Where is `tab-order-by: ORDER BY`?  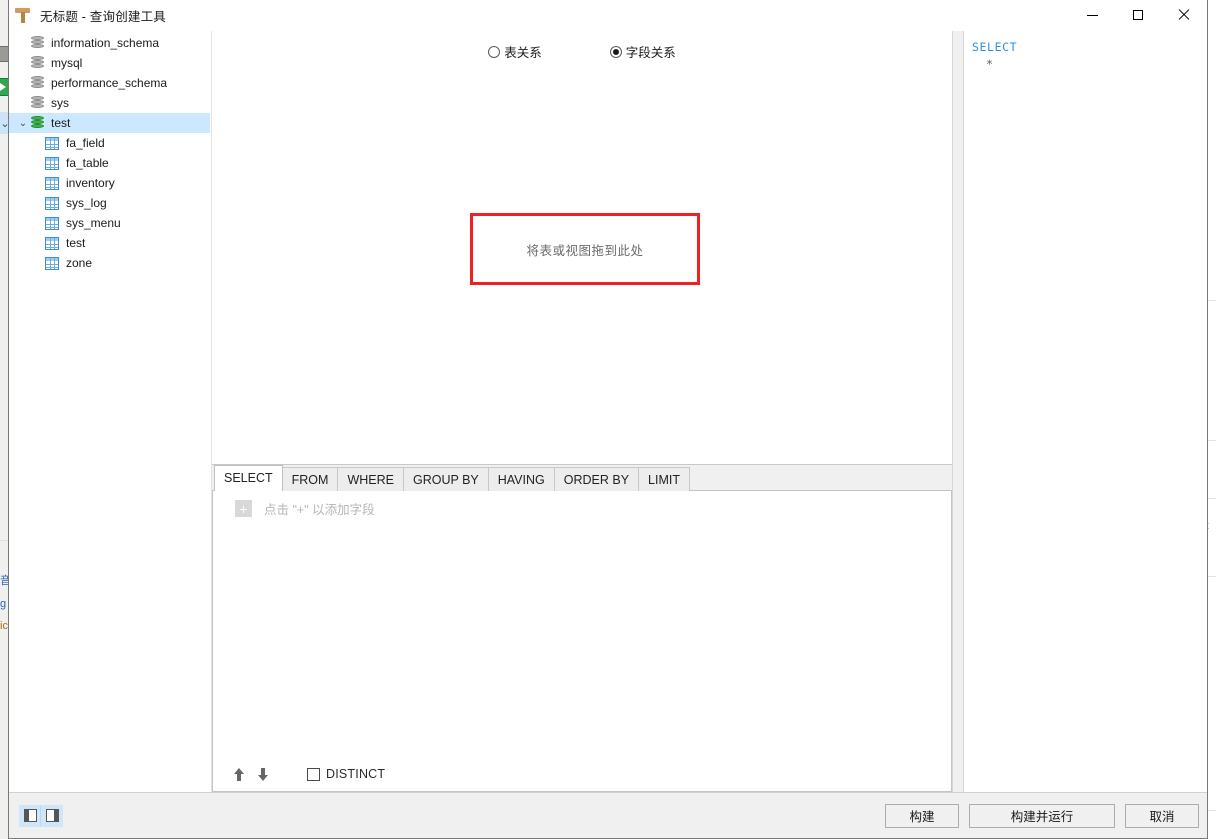
tab-order-by: ORDER BY is located at coordinates (596, 479).